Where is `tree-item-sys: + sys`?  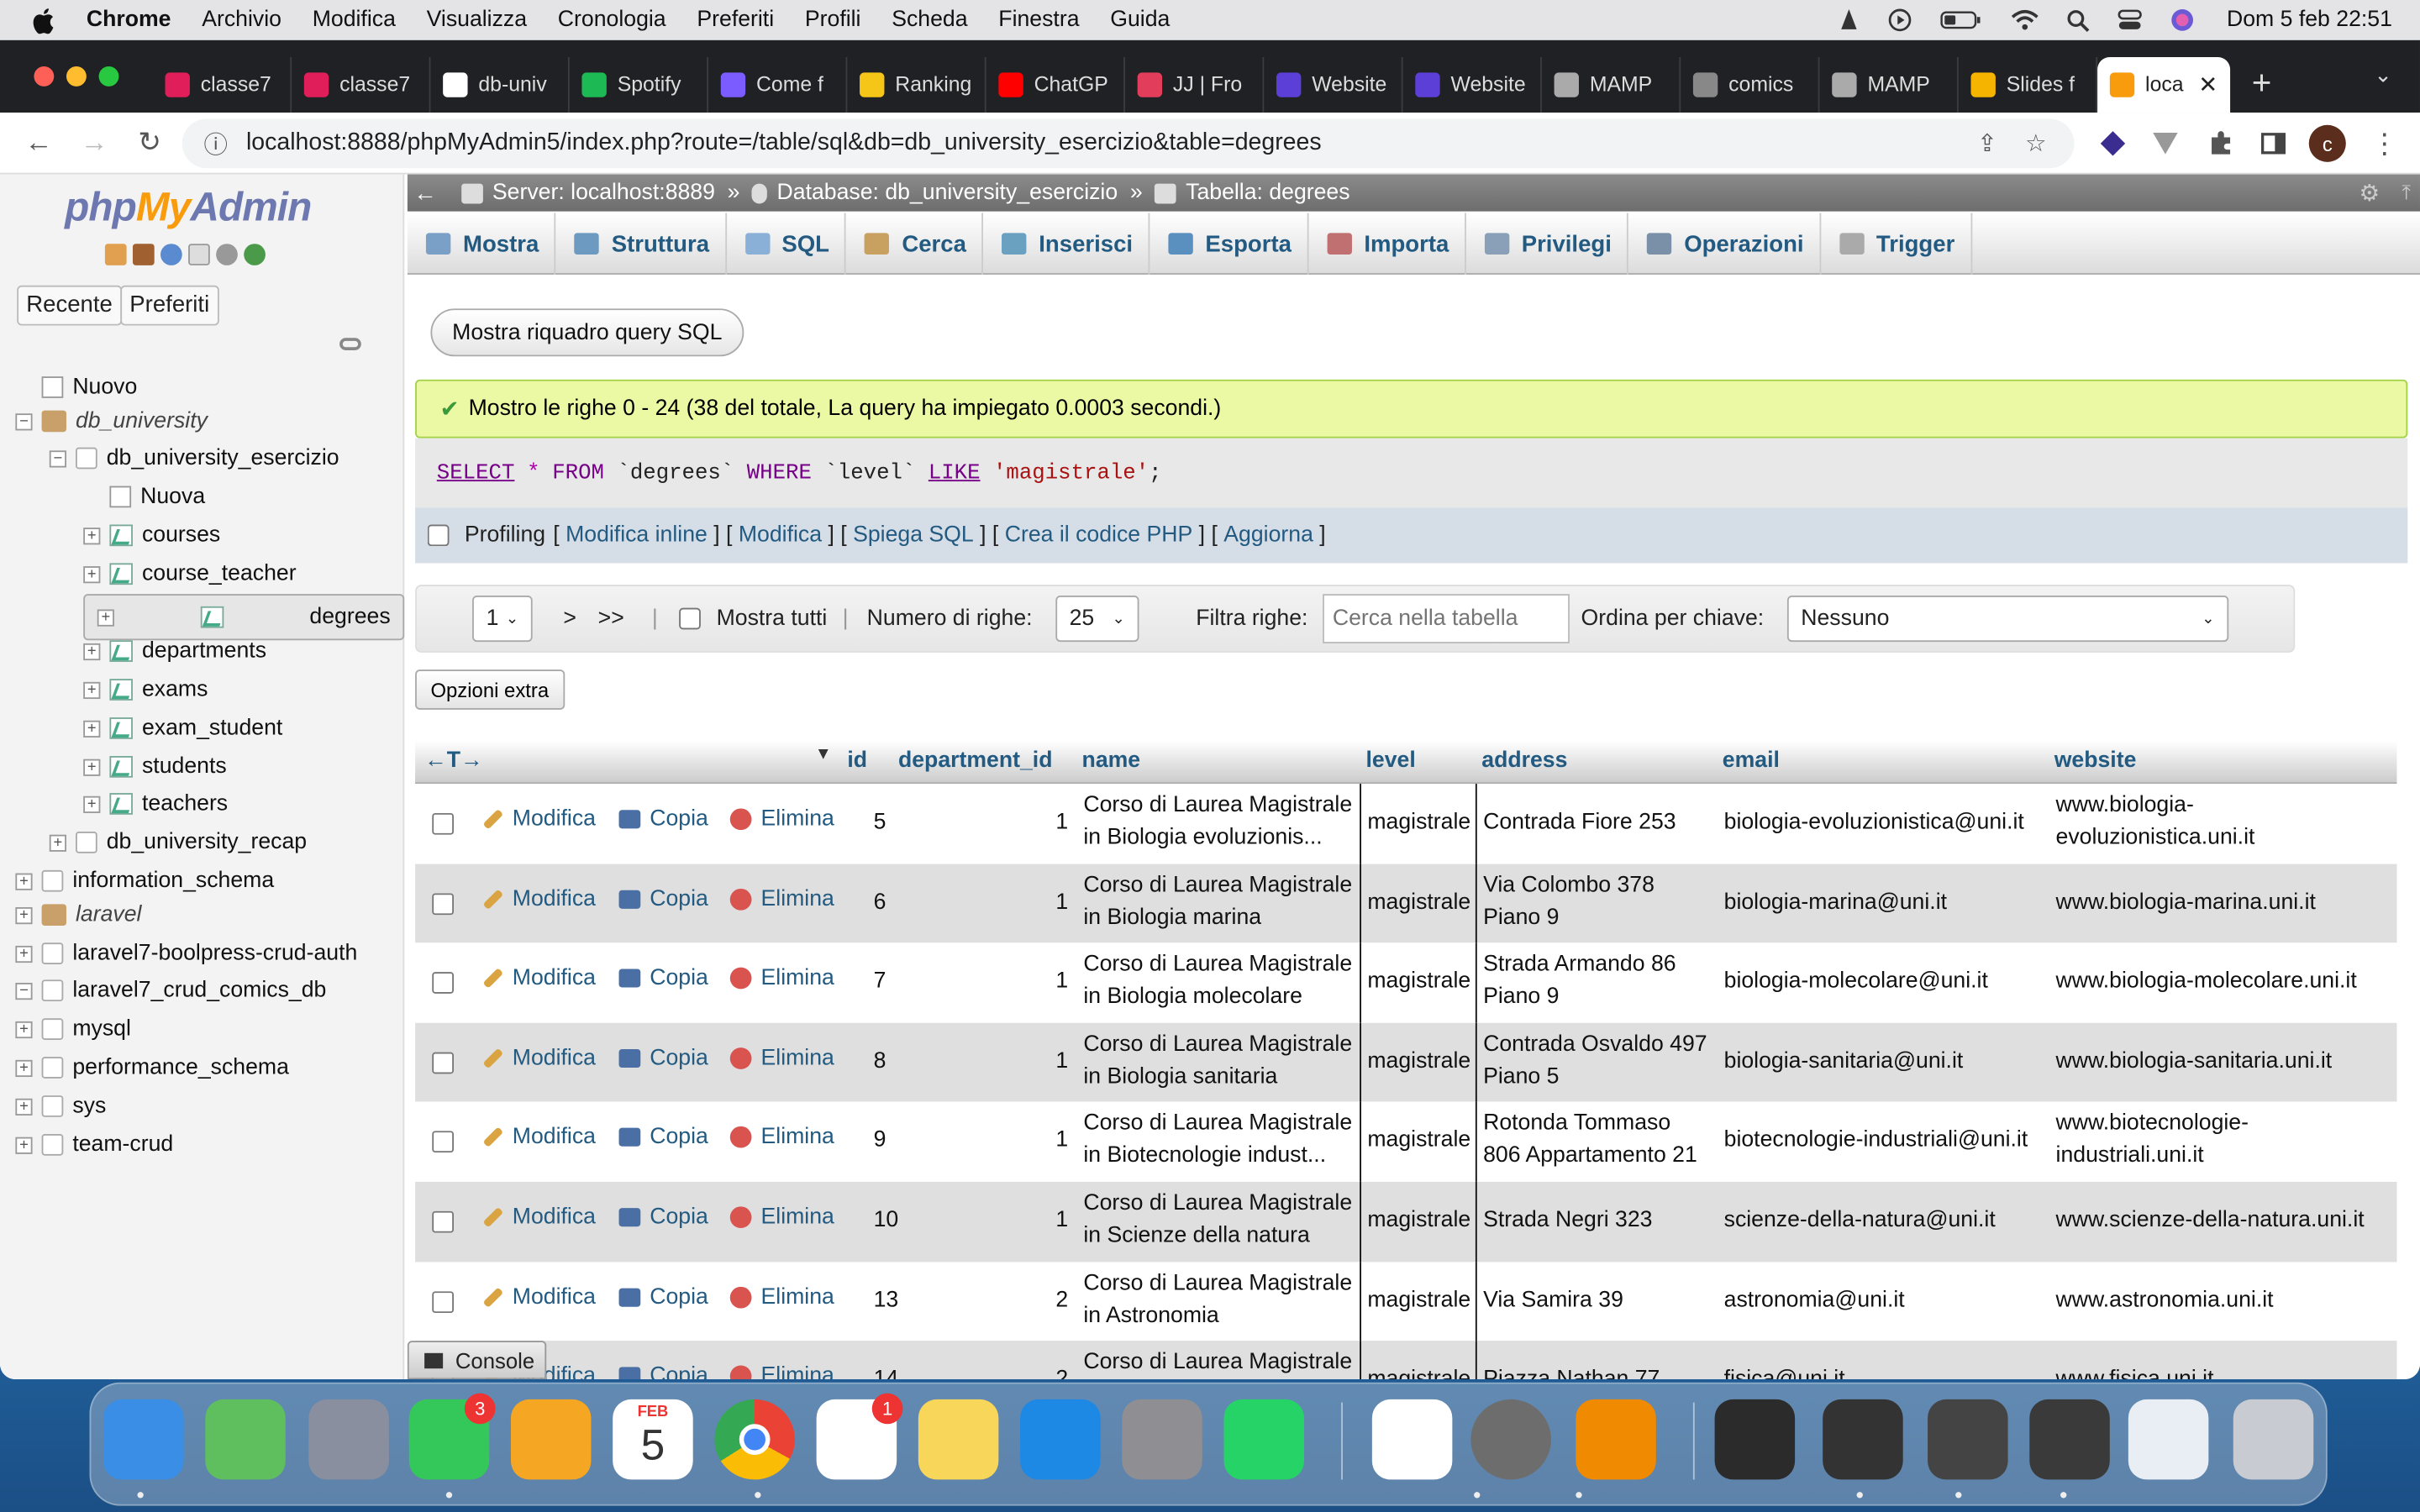 tree-item-sys: + sys is located at coordinates (60, 1106).